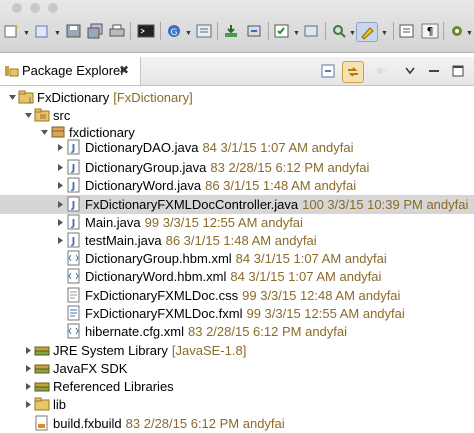 The image size is (474, 433). What do you see at coordinates (312, 31) in the screenshot?
I see `open-type-button` at bounding box center [312, 31].